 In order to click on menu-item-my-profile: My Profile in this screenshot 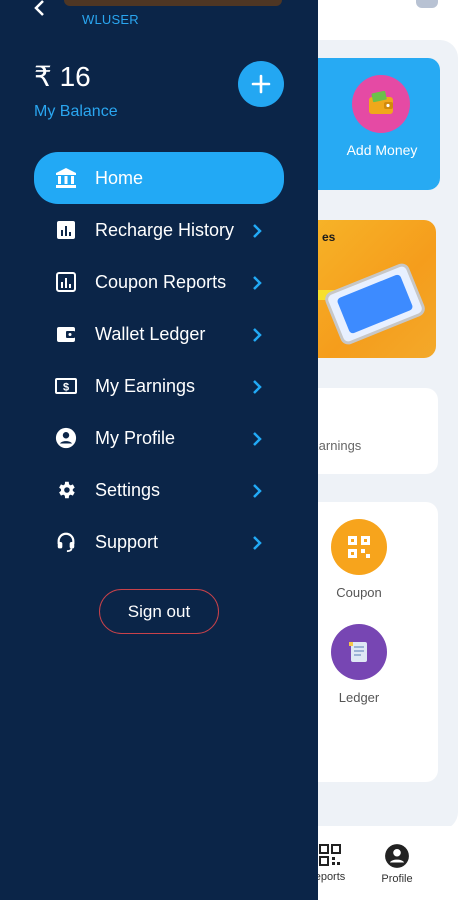, I will do `click(159, 438)`.